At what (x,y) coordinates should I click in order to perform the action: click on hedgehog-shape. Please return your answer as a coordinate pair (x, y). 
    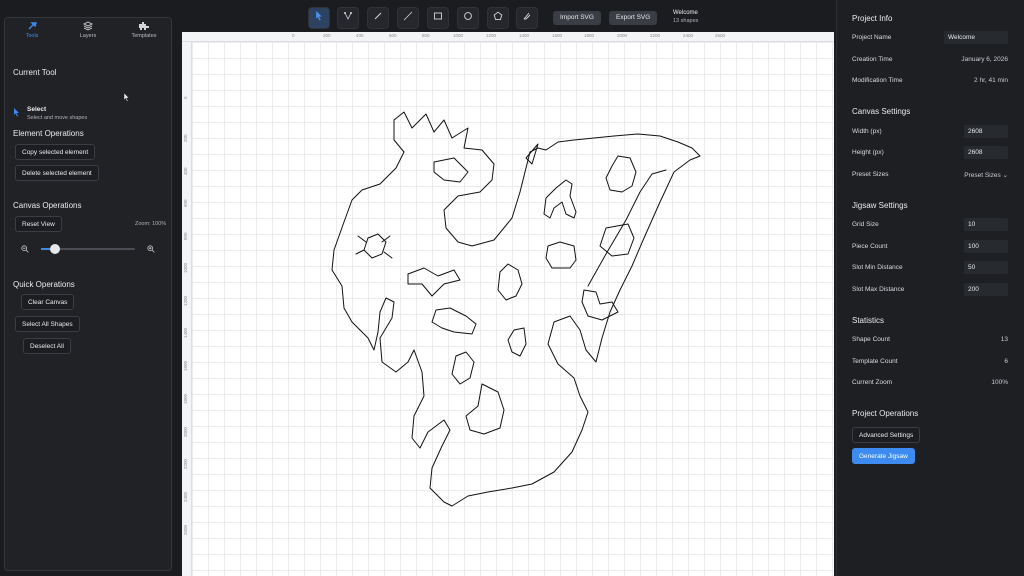
    Looking at the image, I should click on (510, 282).